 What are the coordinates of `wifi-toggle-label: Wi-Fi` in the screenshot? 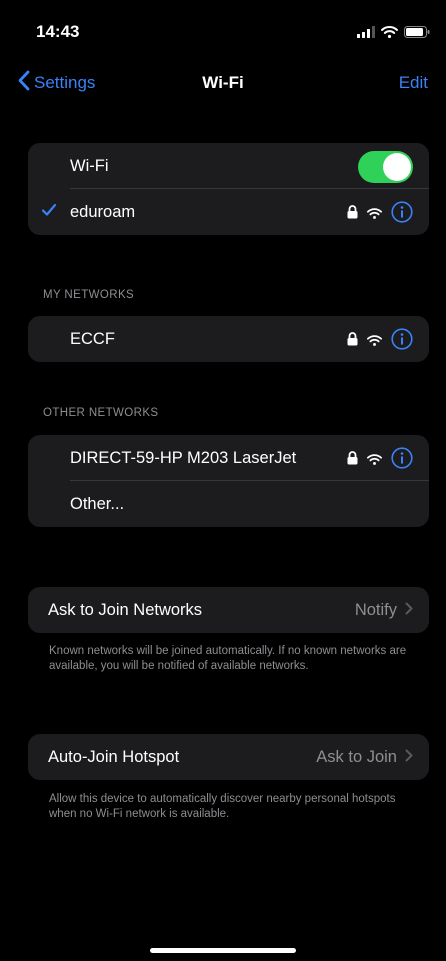 It's located at (89, 165).